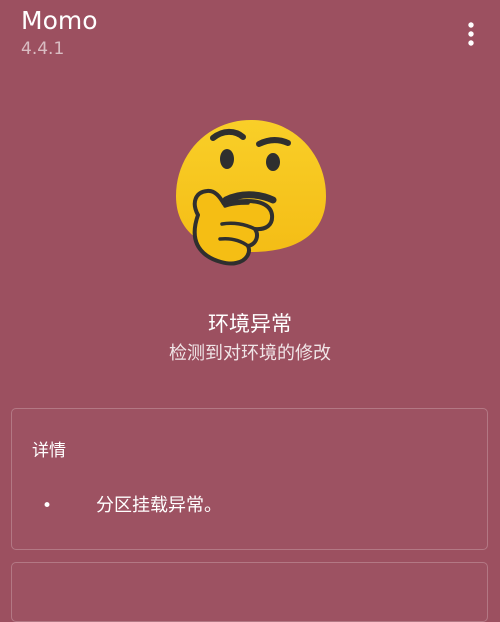 This screenshot has width=500, height=622. Describe the element at coordinates (250, 35) in the screenshot. I see `app-bar: Momo 4.4.1` at that location.